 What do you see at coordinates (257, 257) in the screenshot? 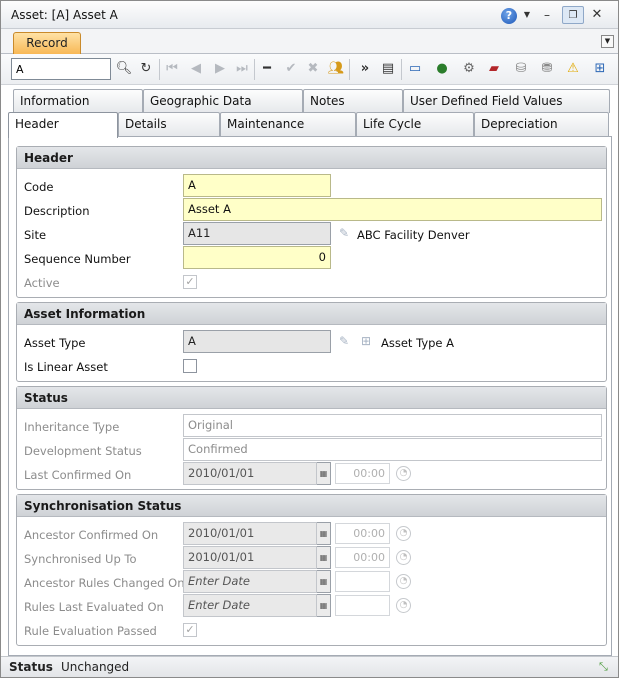
I see `sequence-number-field: 0` at bounding box center [257, 257].